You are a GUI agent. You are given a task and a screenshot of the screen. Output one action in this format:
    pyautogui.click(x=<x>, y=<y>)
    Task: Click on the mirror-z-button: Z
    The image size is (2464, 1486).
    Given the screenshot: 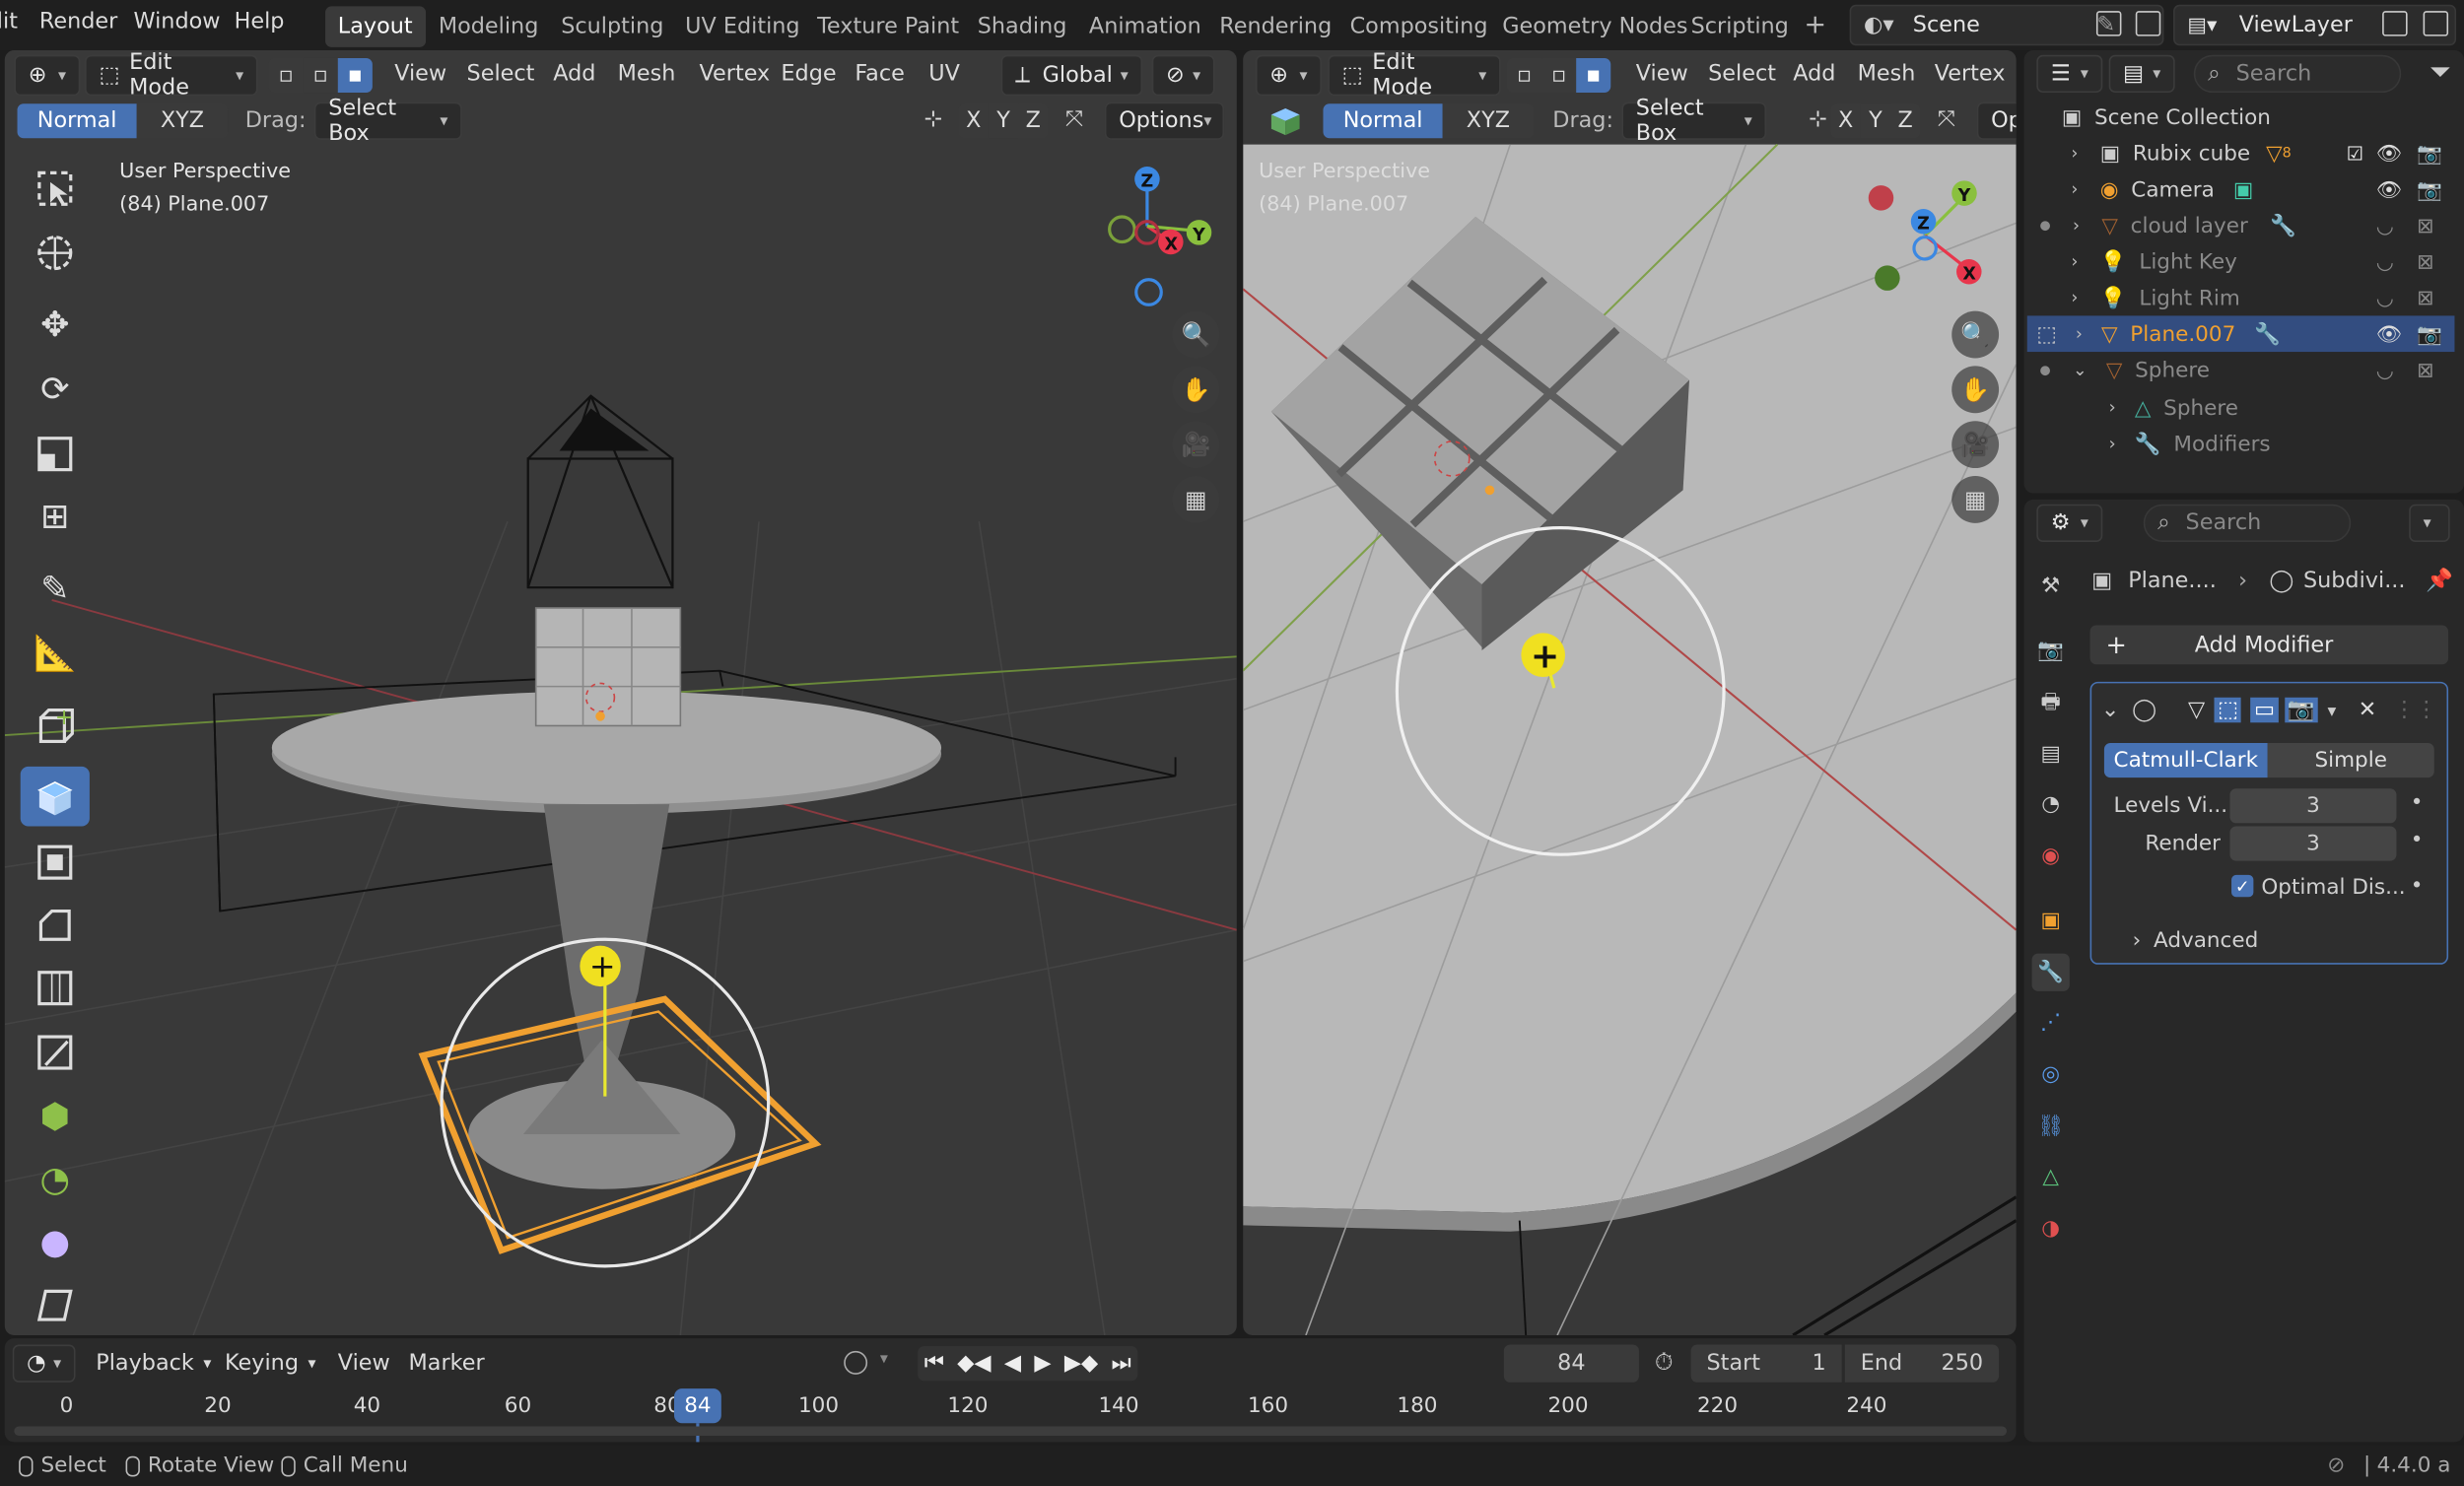 What is the action you would take?
    pyautogui.click(x=1033, y=121)
    